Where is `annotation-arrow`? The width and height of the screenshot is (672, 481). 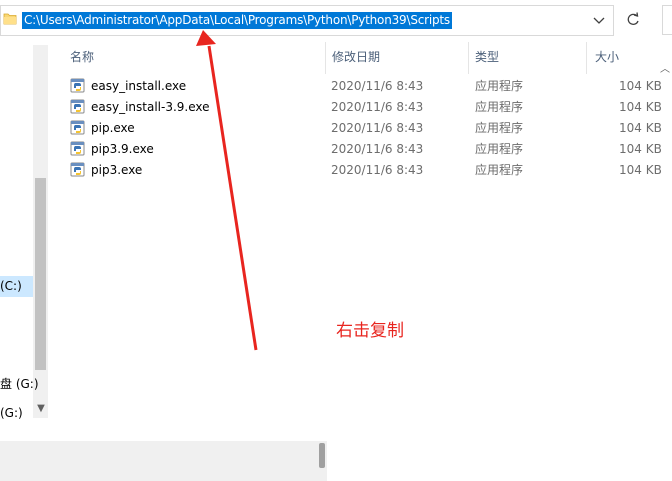 annotation-arrow is located at coordinates (227, 190).